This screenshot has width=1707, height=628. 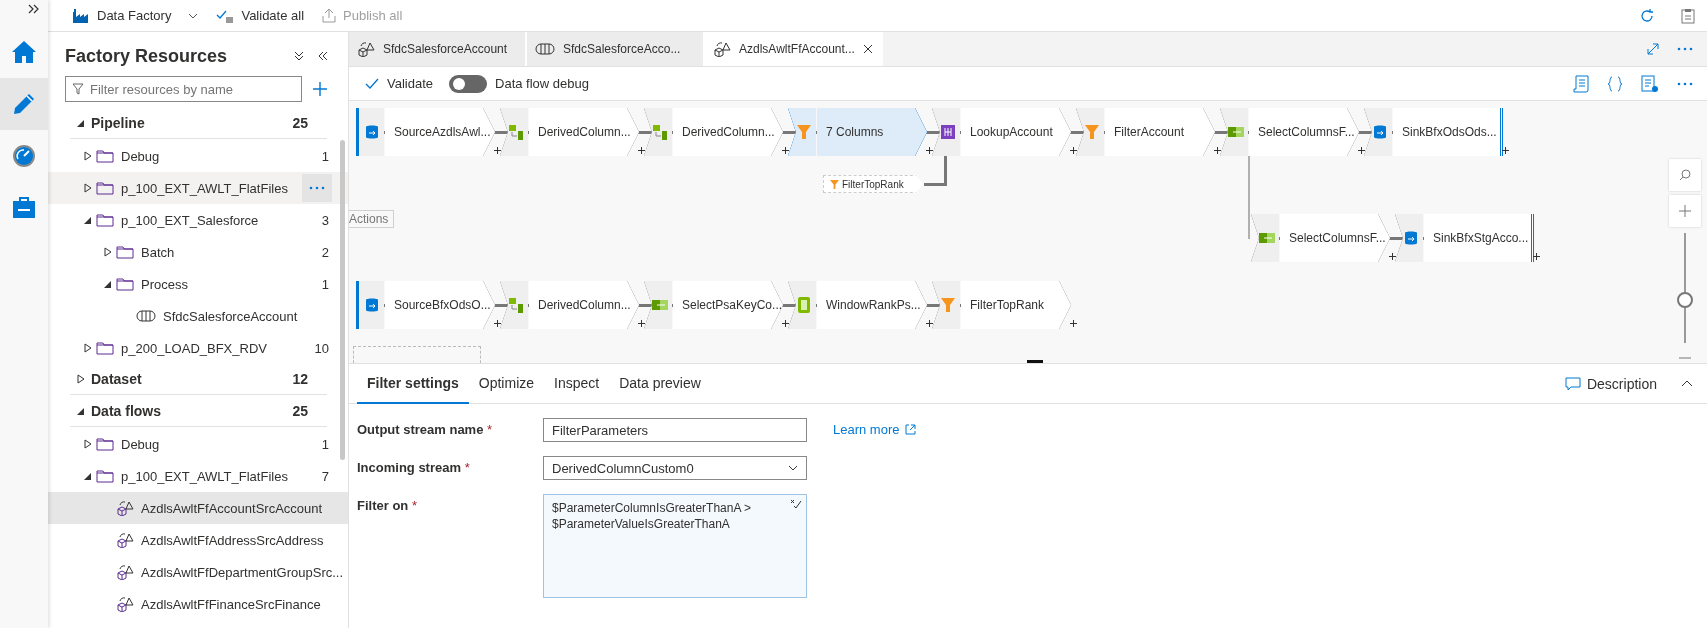 I want to click on validate-all-button: Validate all, so click(x=260, y=15).